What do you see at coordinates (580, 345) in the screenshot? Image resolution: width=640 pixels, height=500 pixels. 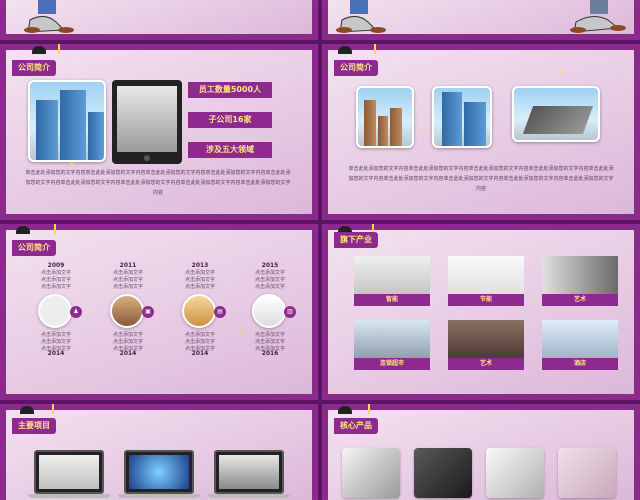 I see `industry-tile: 酒店` at bounding box center [580, 345].